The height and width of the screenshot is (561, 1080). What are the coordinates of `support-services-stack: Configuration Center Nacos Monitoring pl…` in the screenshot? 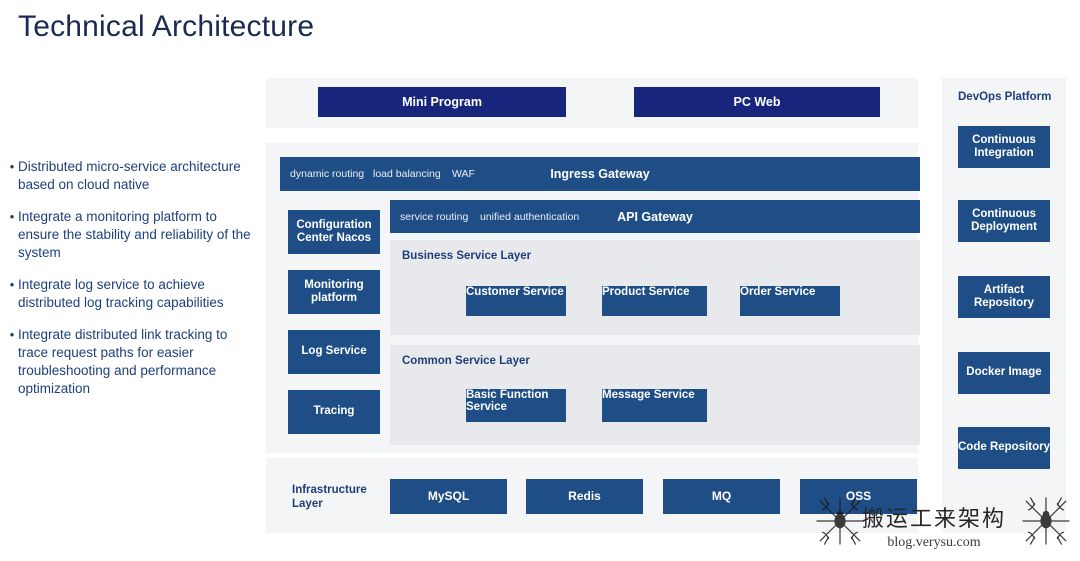 It's located at (334, 330).